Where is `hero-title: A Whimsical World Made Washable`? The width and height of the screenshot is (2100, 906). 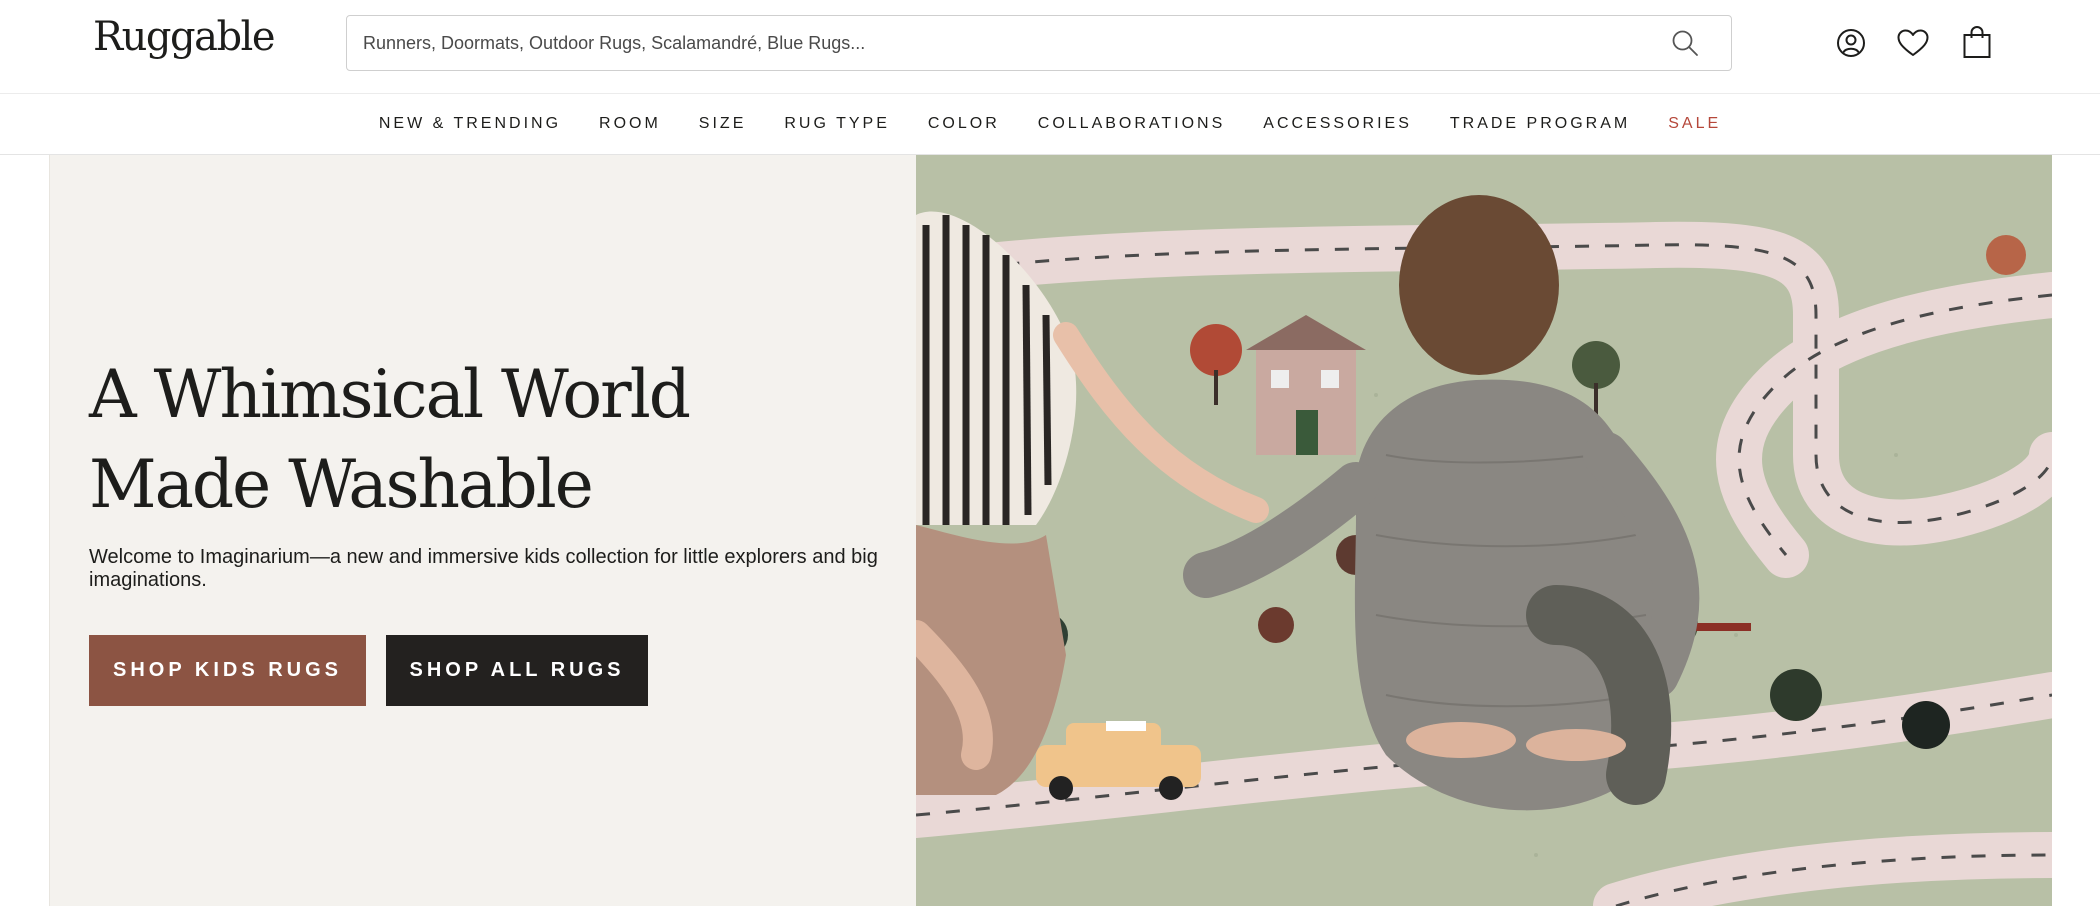 hero-title: A Whimsical World Made Washable is located at coordinates (489, 440).